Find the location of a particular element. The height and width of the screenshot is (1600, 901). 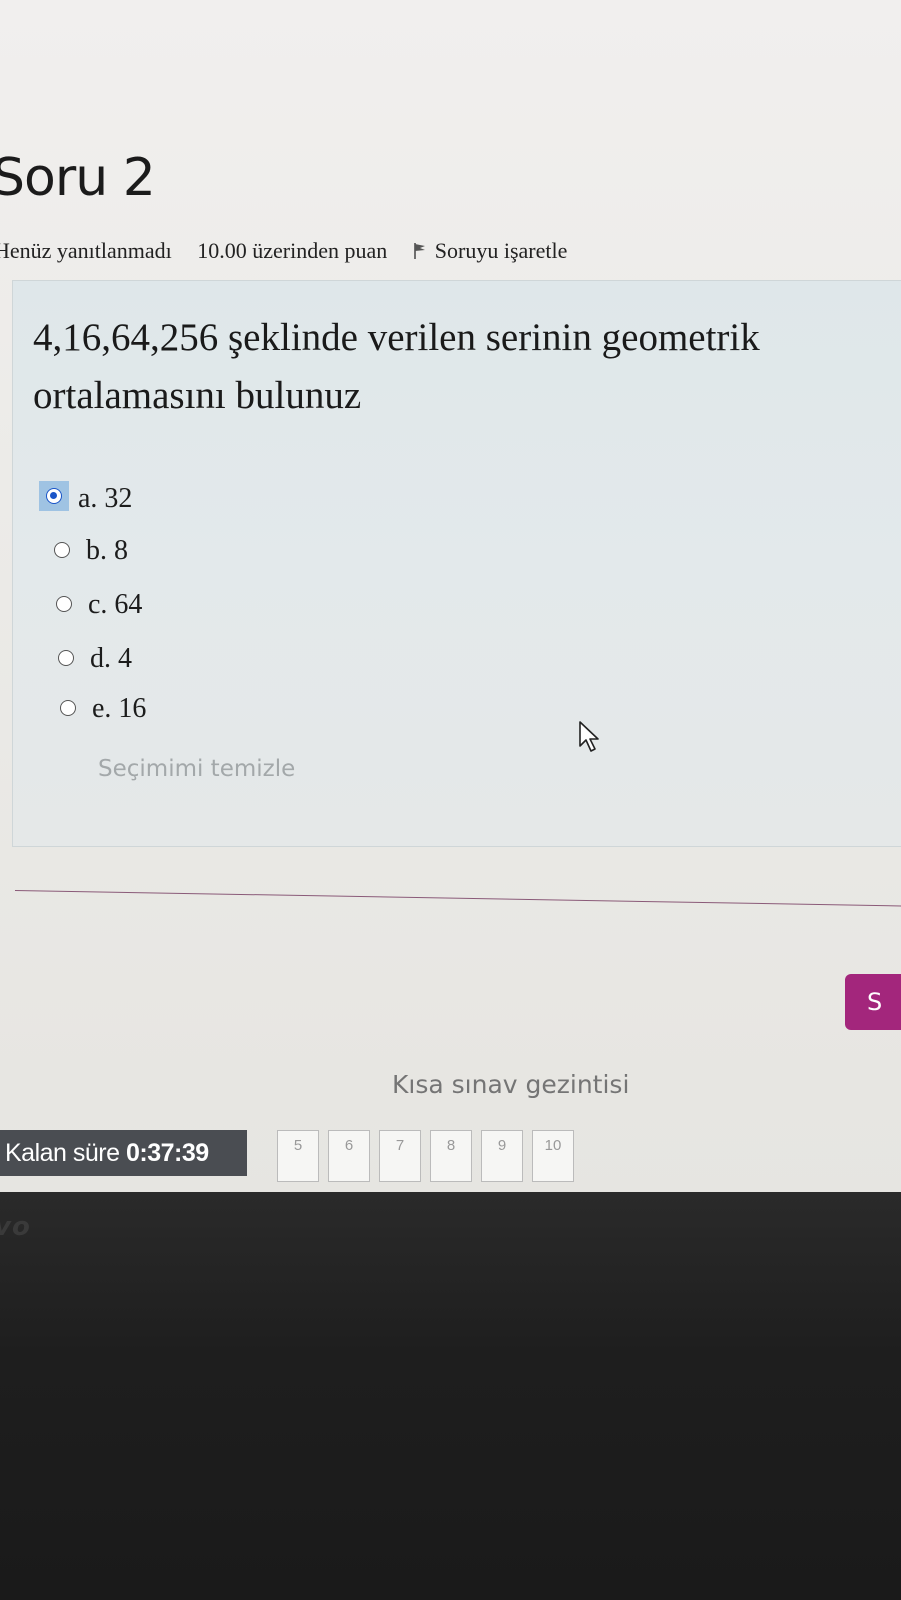

flag-icon is located at coordinates (419, 251).